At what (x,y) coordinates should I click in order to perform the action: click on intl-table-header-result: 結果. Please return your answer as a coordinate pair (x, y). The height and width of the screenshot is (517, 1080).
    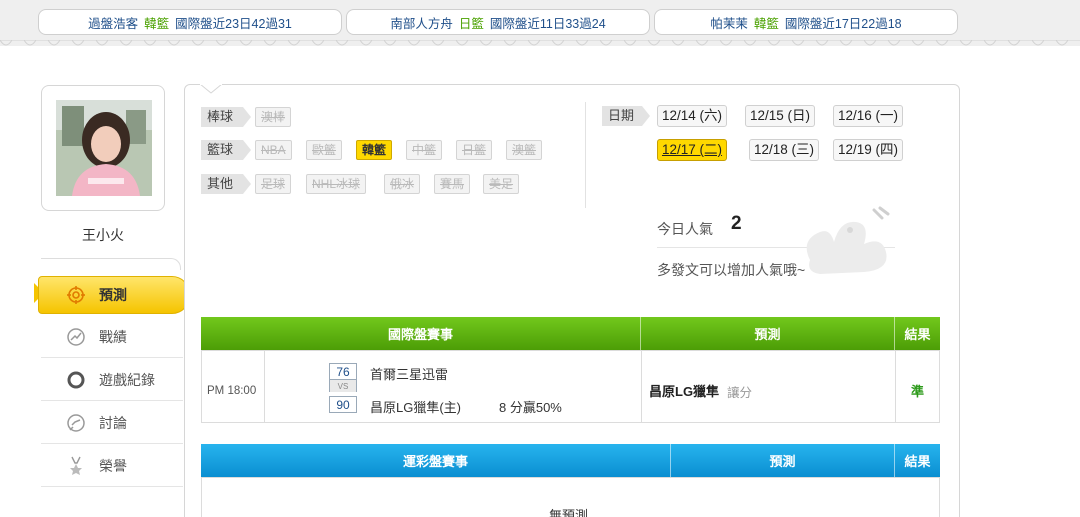
    Looking at the image, I should click on (917, 333).